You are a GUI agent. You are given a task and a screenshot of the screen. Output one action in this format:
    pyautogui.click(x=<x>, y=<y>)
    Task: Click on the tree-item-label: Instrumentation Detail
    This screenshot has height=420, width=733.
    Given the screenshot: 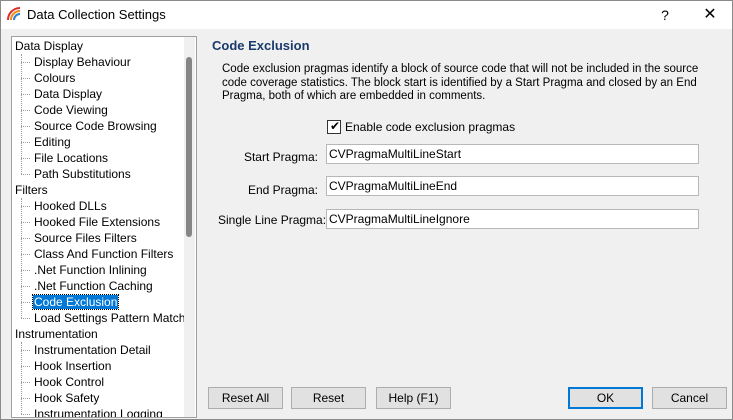 What is the action you would take?
    pyautogui.click(x=92, y=350)
    